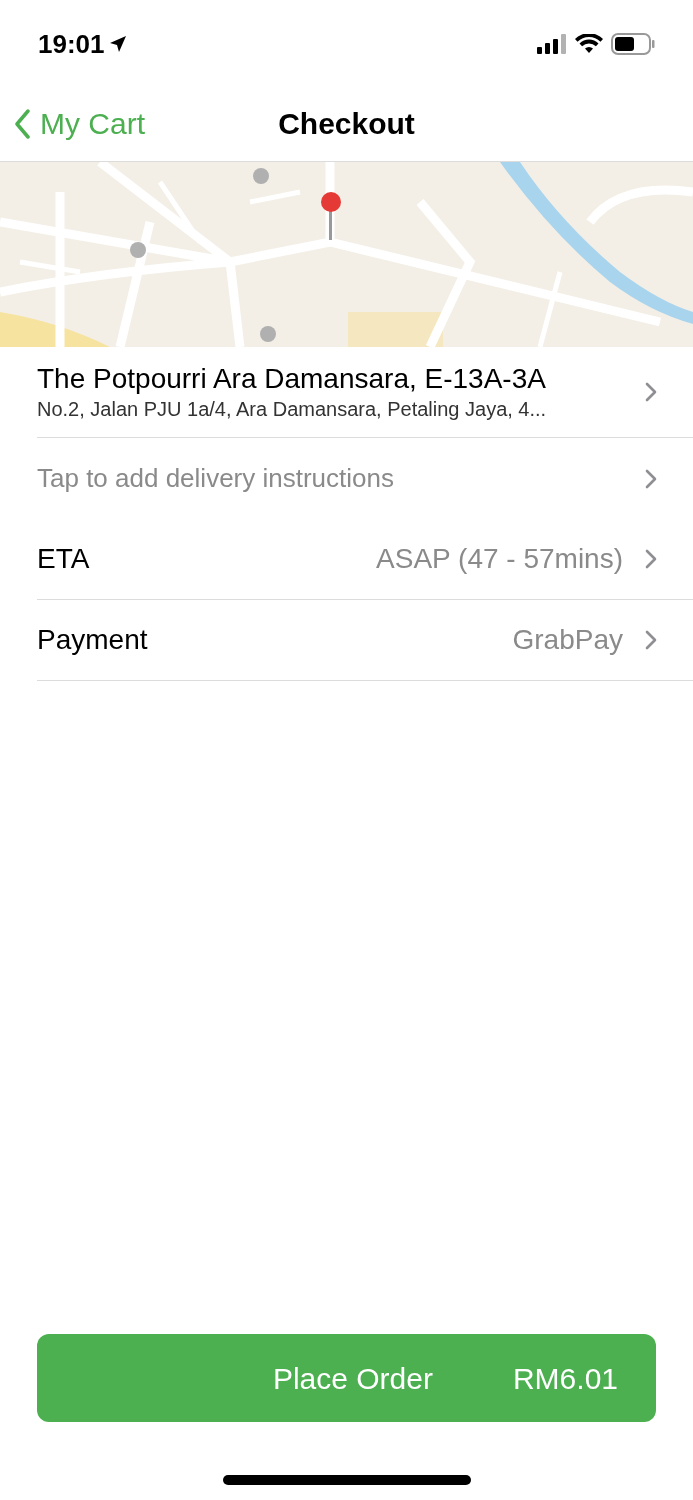 This screenshot has width=693, height=1500. Describe the element at coordinates (117, 44) in the screenshot. I see `location-arrow-icon` at that location.